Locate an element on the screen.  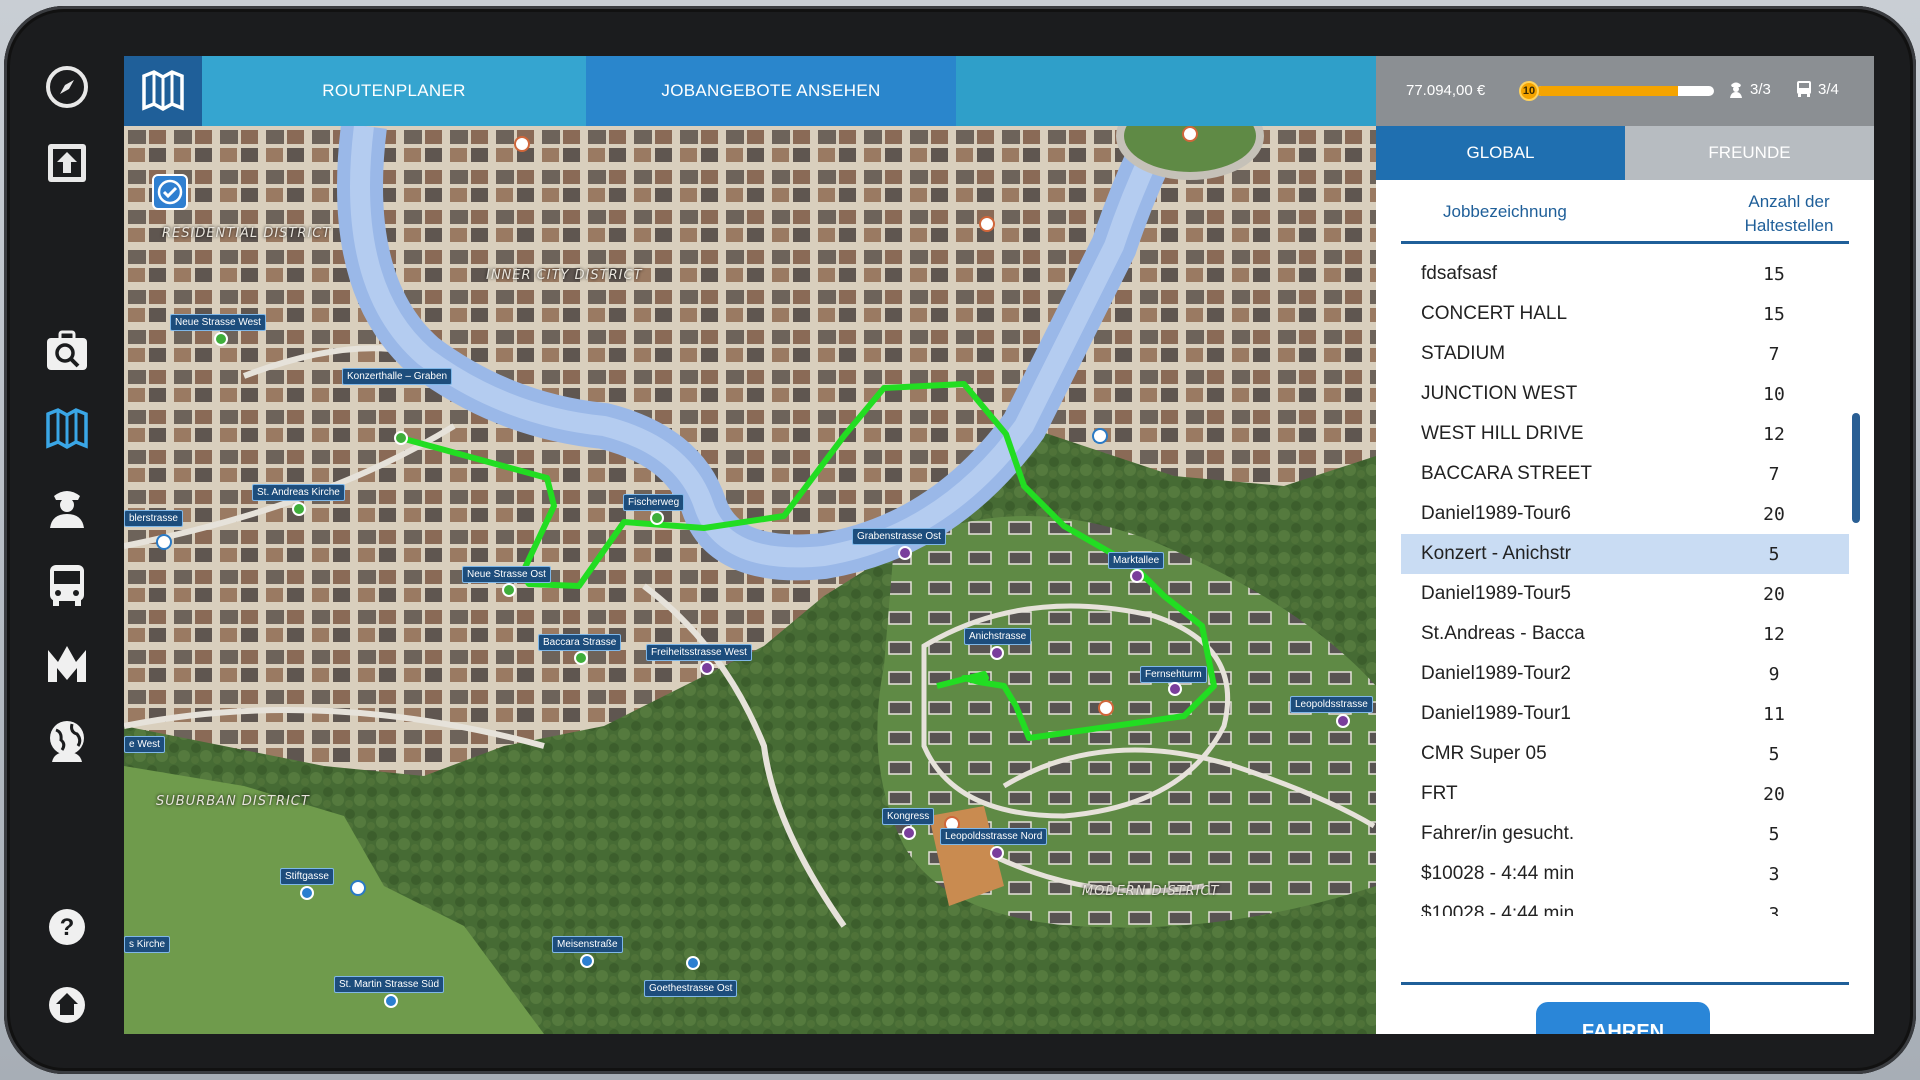
xp-bar is located at coordinates (1625, 91).